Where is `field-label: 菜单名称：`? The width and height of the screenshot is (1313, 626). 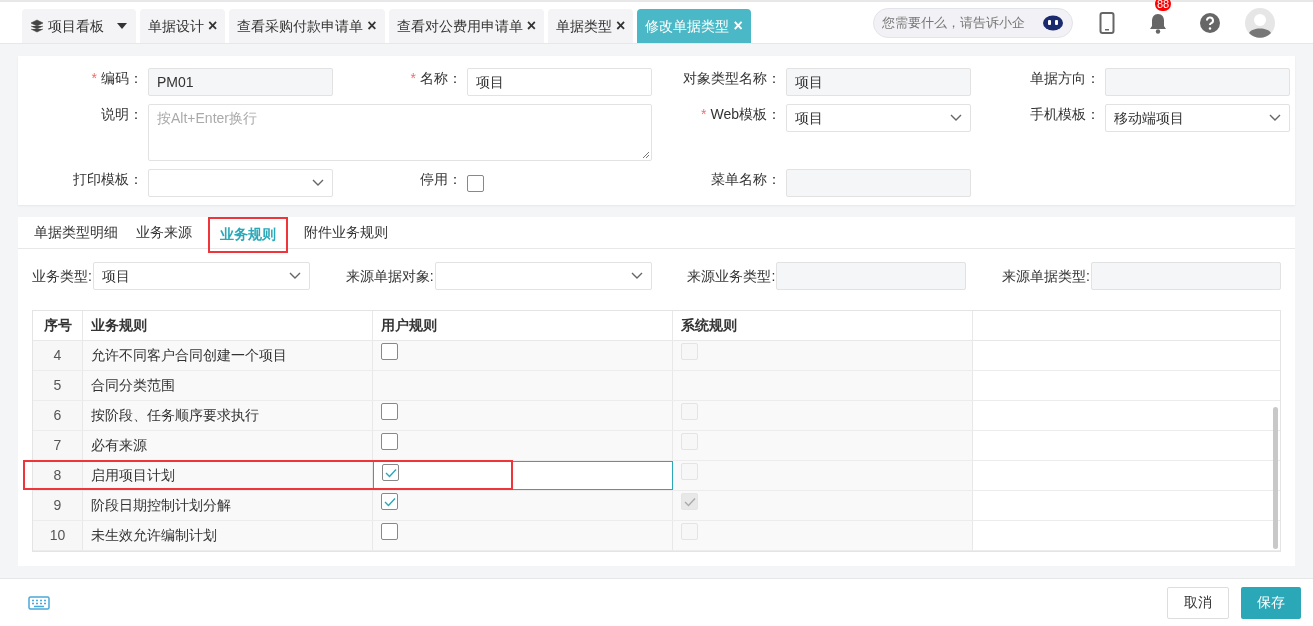
field-label: 菜单名称： is located at coordinates (746, 179).